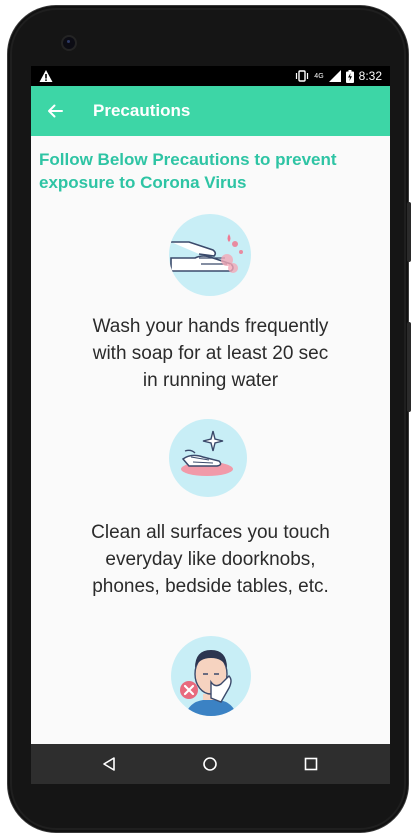 Image resolution: width=416 pixels, height=838 pixels. Describe the element at coordinates (334, 76) in the screenshot. I see `signal-icon` at that location.